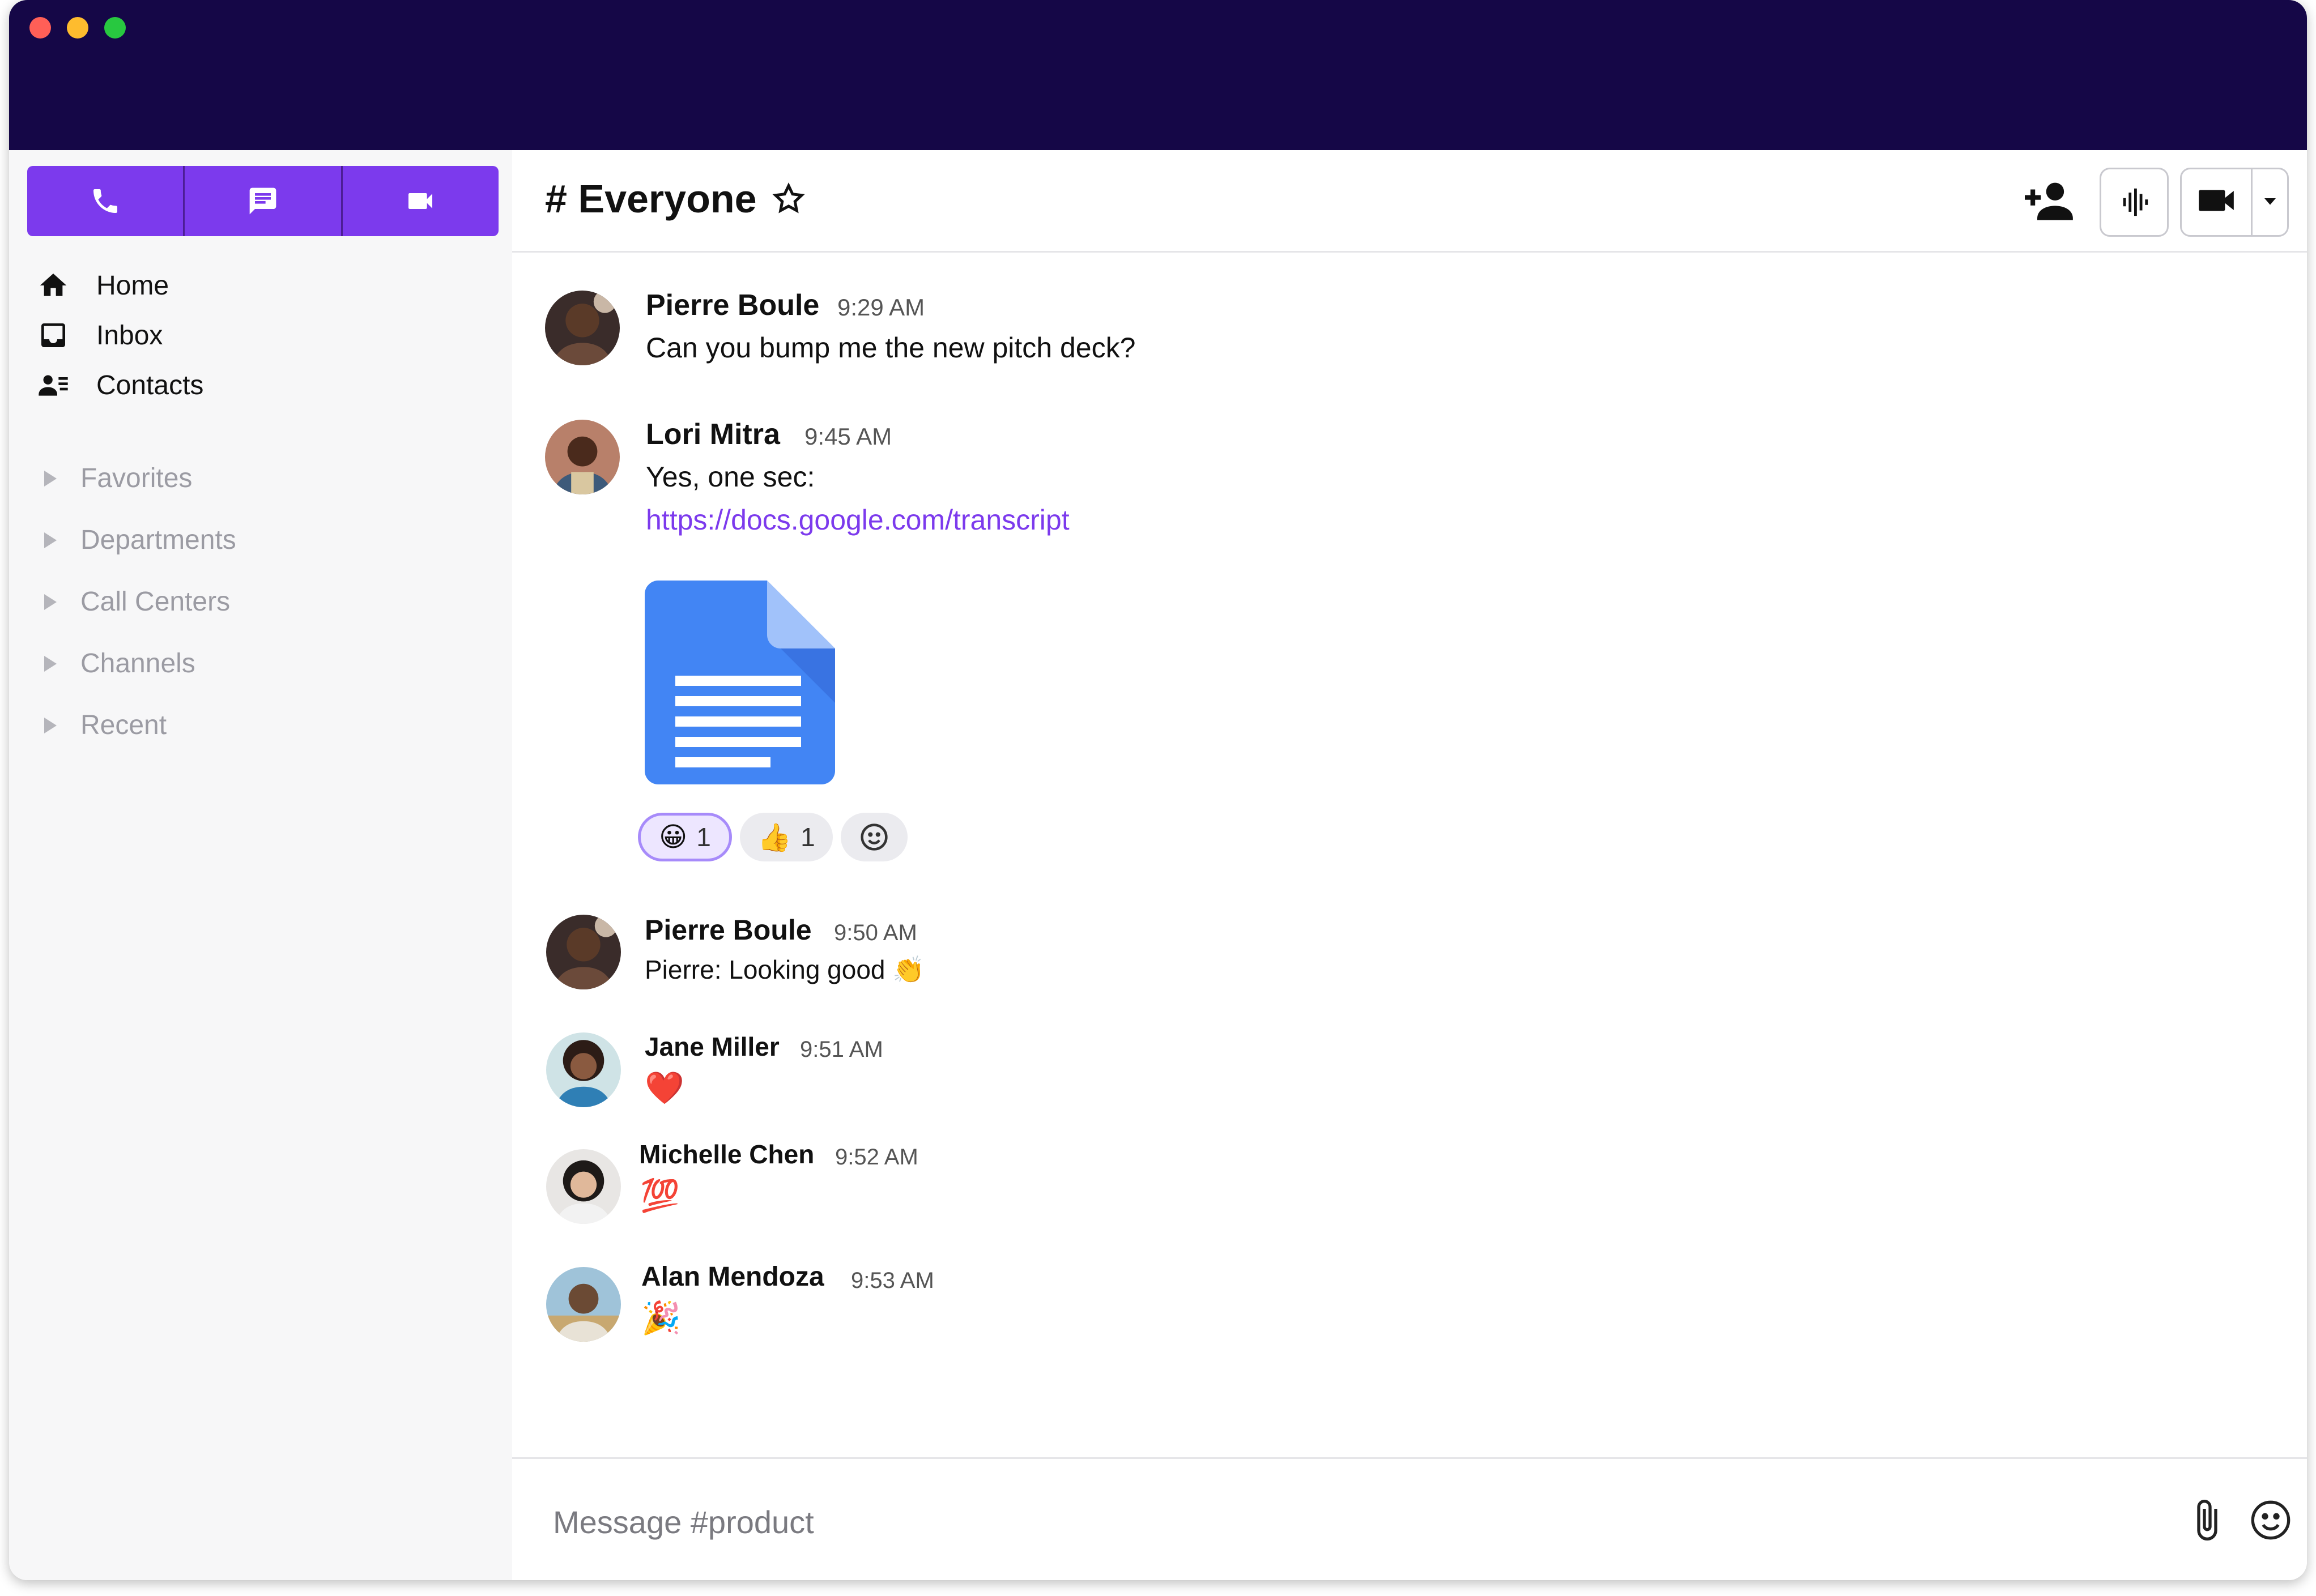  I want to click on inbox-icon, so click(53, 335).